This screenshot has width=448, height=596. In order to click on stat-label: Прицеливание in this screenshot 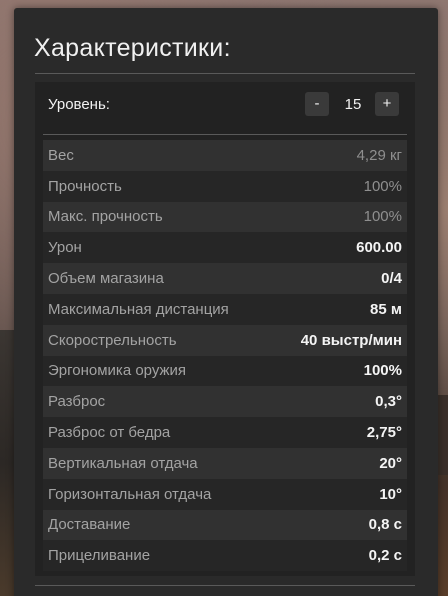, I will do `click(99, 556)`.